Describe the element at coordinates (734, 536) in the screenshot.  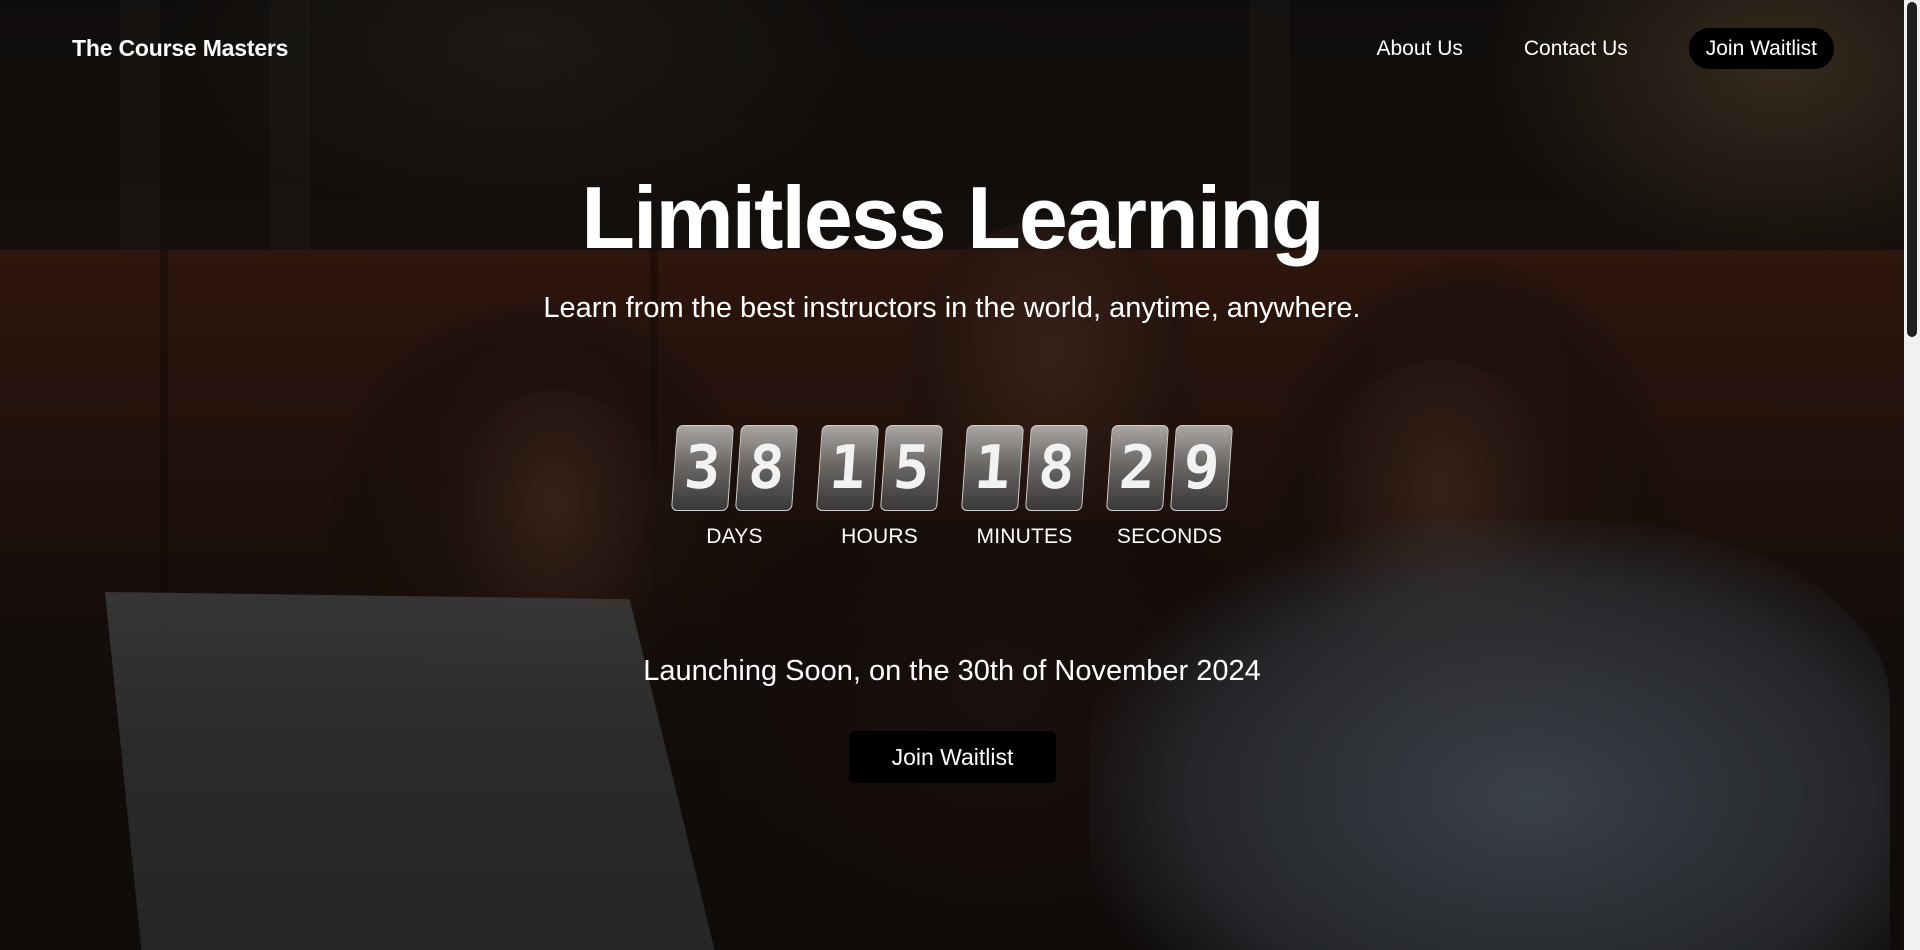
I see `countdown-days-label: DAYS` at that location.